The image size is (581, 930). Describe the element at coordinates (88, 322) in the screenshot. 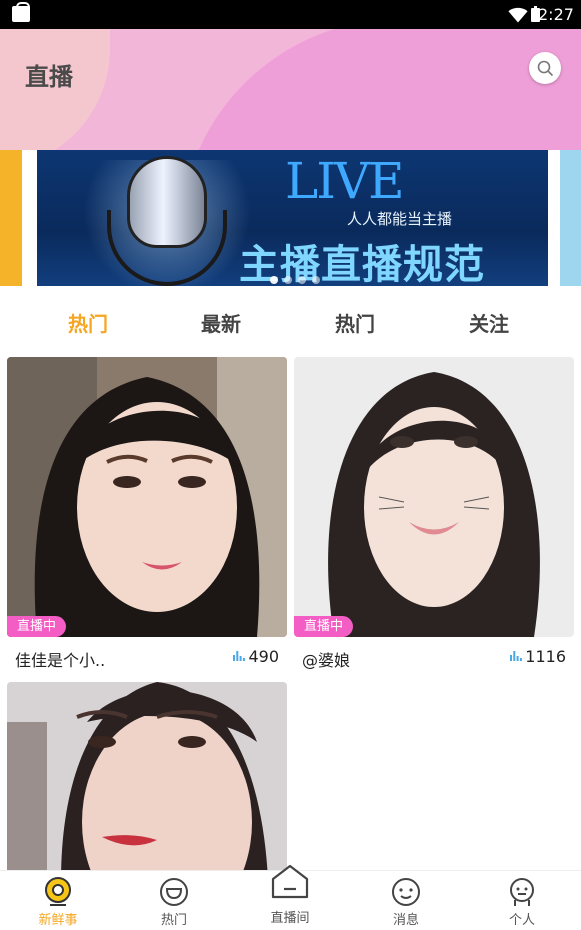

I see `tab-hot: 热门` at that location.